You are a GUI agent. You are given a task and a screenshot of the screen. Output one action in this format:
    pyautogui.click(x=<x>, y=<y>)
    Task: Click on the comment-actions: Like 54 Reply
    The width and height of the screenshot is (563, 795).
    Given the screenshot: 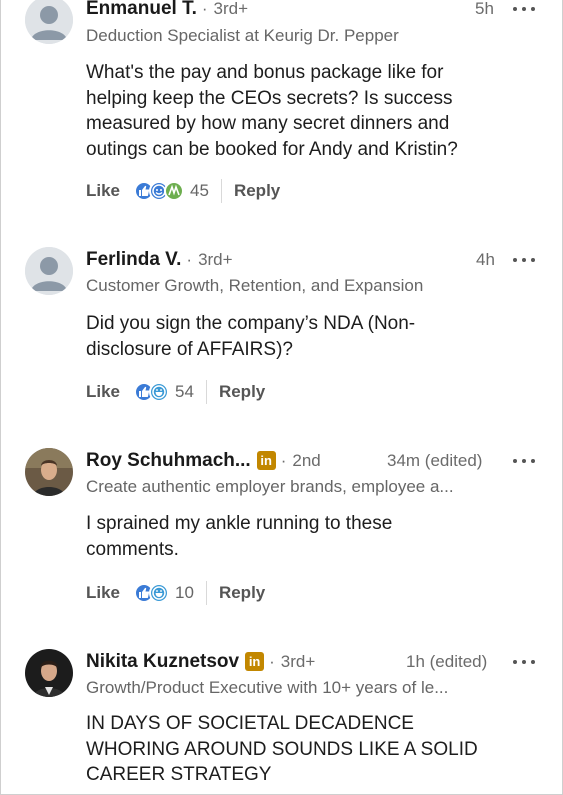 What is the action you would take?
    pyautogui.click(x=175, y=392)
    